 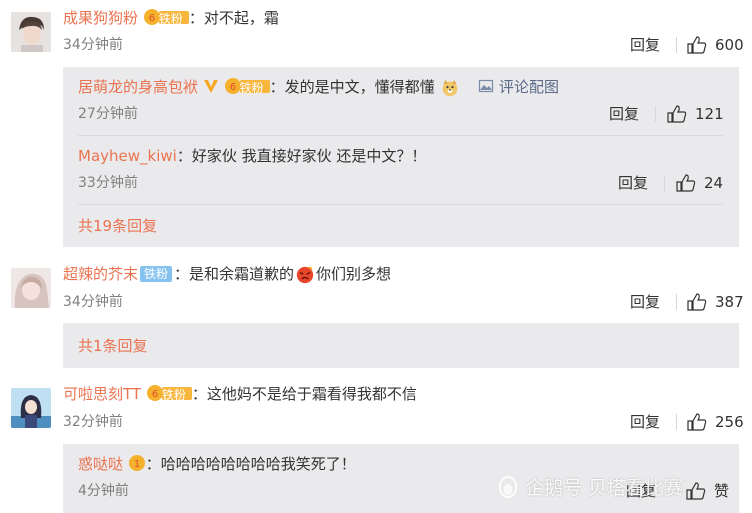 I want to click on like-count: 600, so click(x=729, y=45).